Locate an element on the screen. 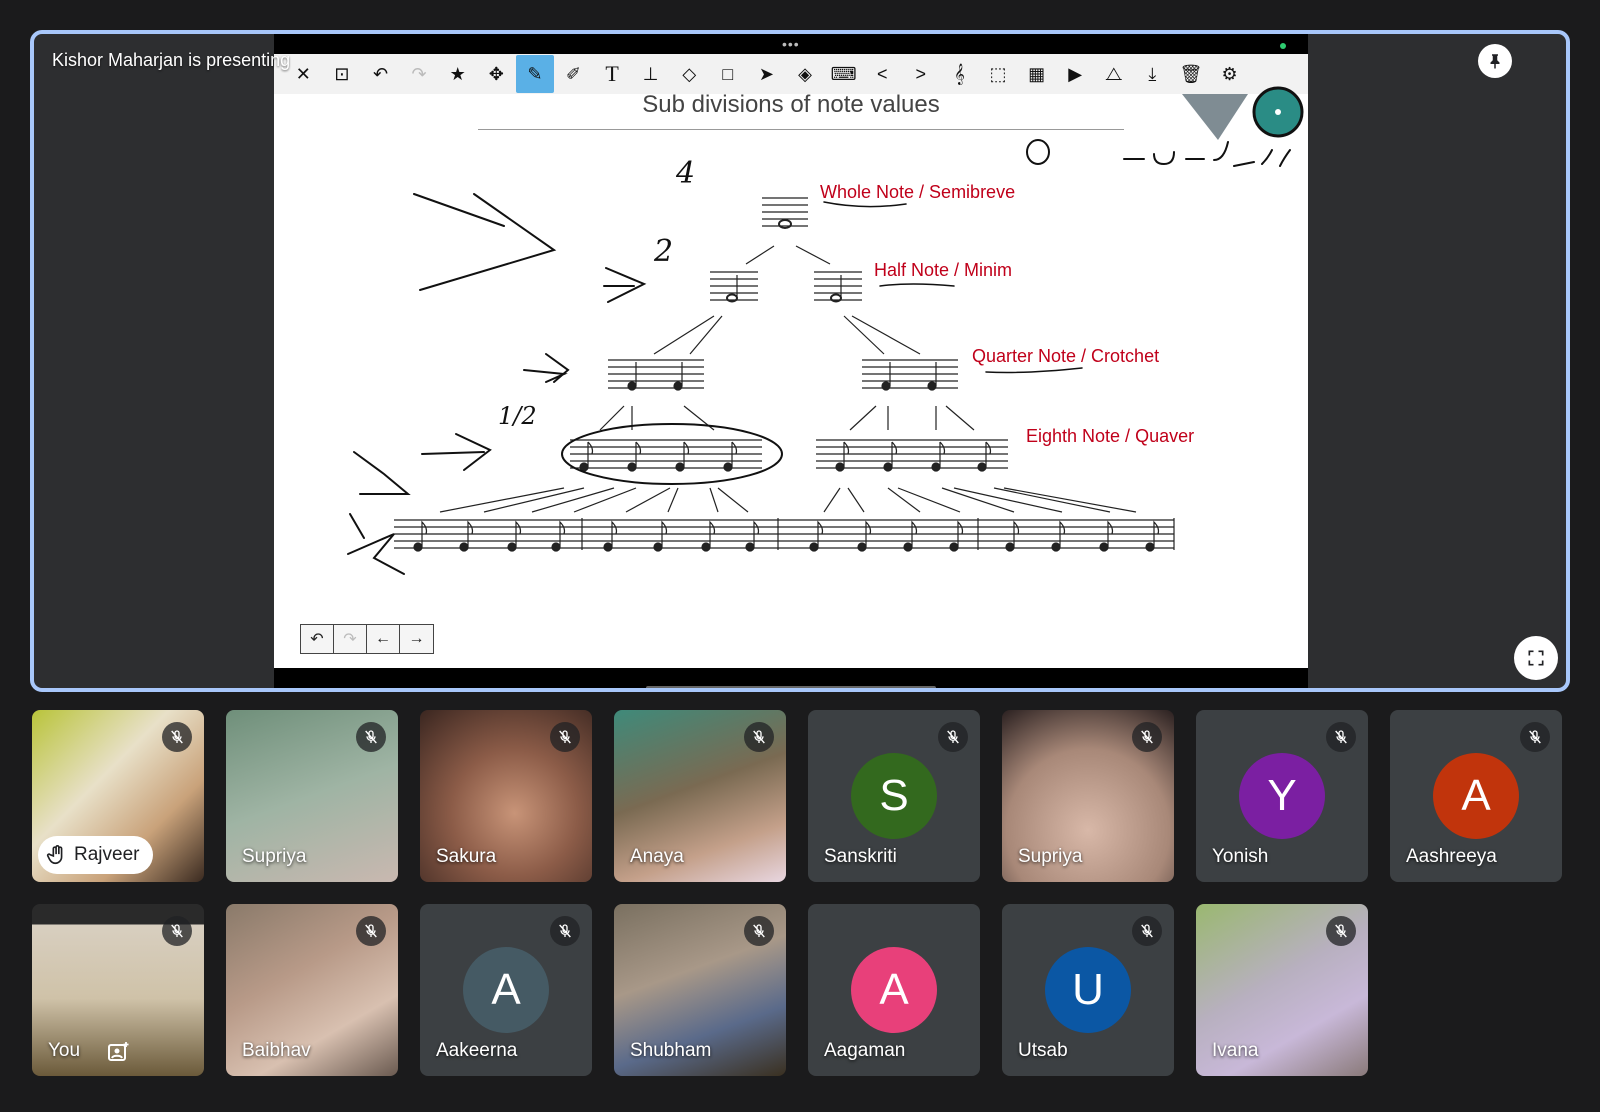 This screenshot has height=1112, width=1600. participant-name: Yonish is located at coordinates (1240, 856).